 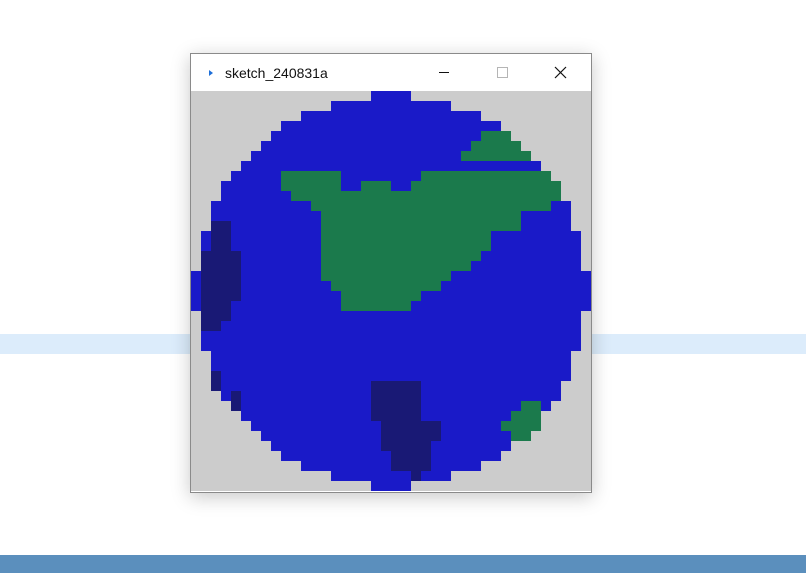 I want to click on maximize-button, so click(x=502, y=72).